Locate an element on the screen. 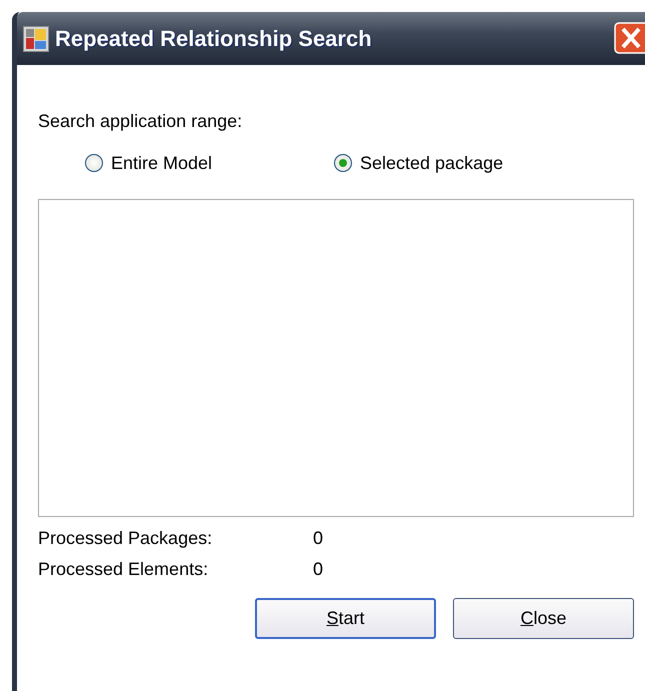  close-icon is located at coordinates (629, 38).